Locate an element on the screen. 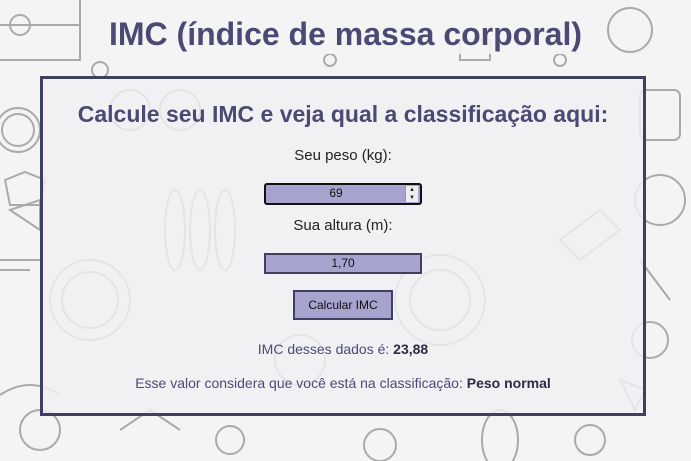 This screenshot has width=691, height=461. spinner-down-icon: ▼ is located at coordinates (412, 198).